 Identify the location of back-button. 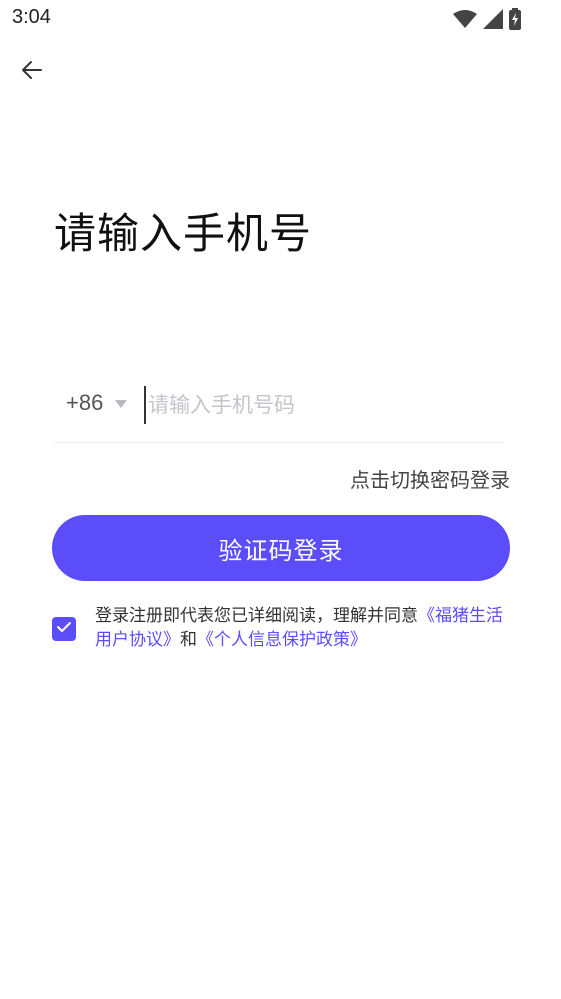
(32, 72).